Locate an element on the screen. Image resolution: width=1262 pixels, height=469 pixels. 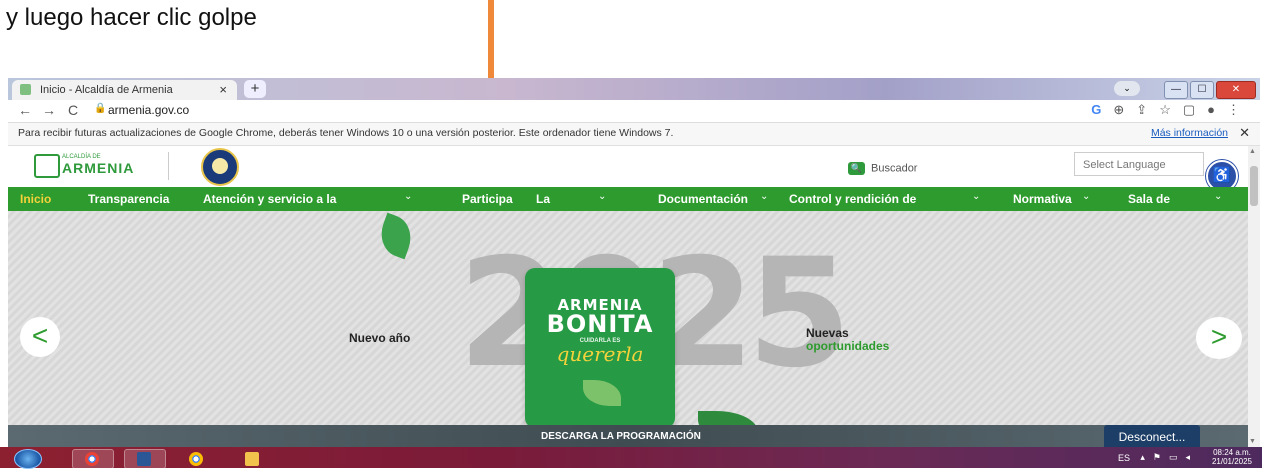
card-title-bonita: BONITA is located at coordinates (600, 324).